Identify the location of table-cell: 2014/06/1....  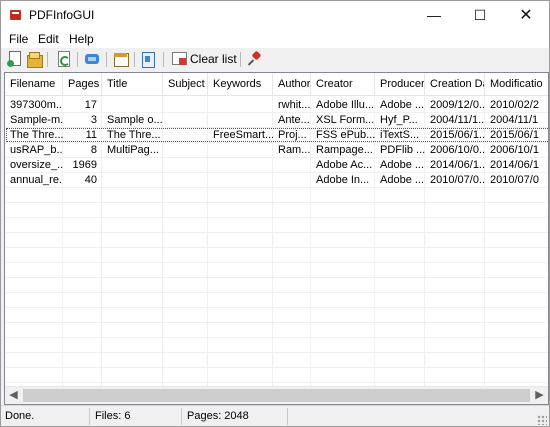
(457, 165).